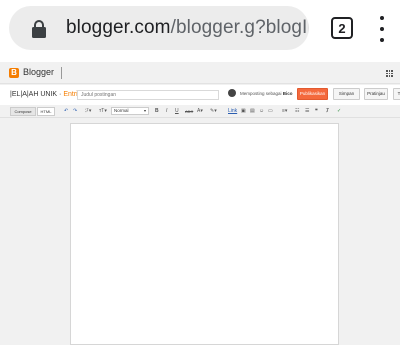  I want to click on italic-icon: I, so click(166, 111).